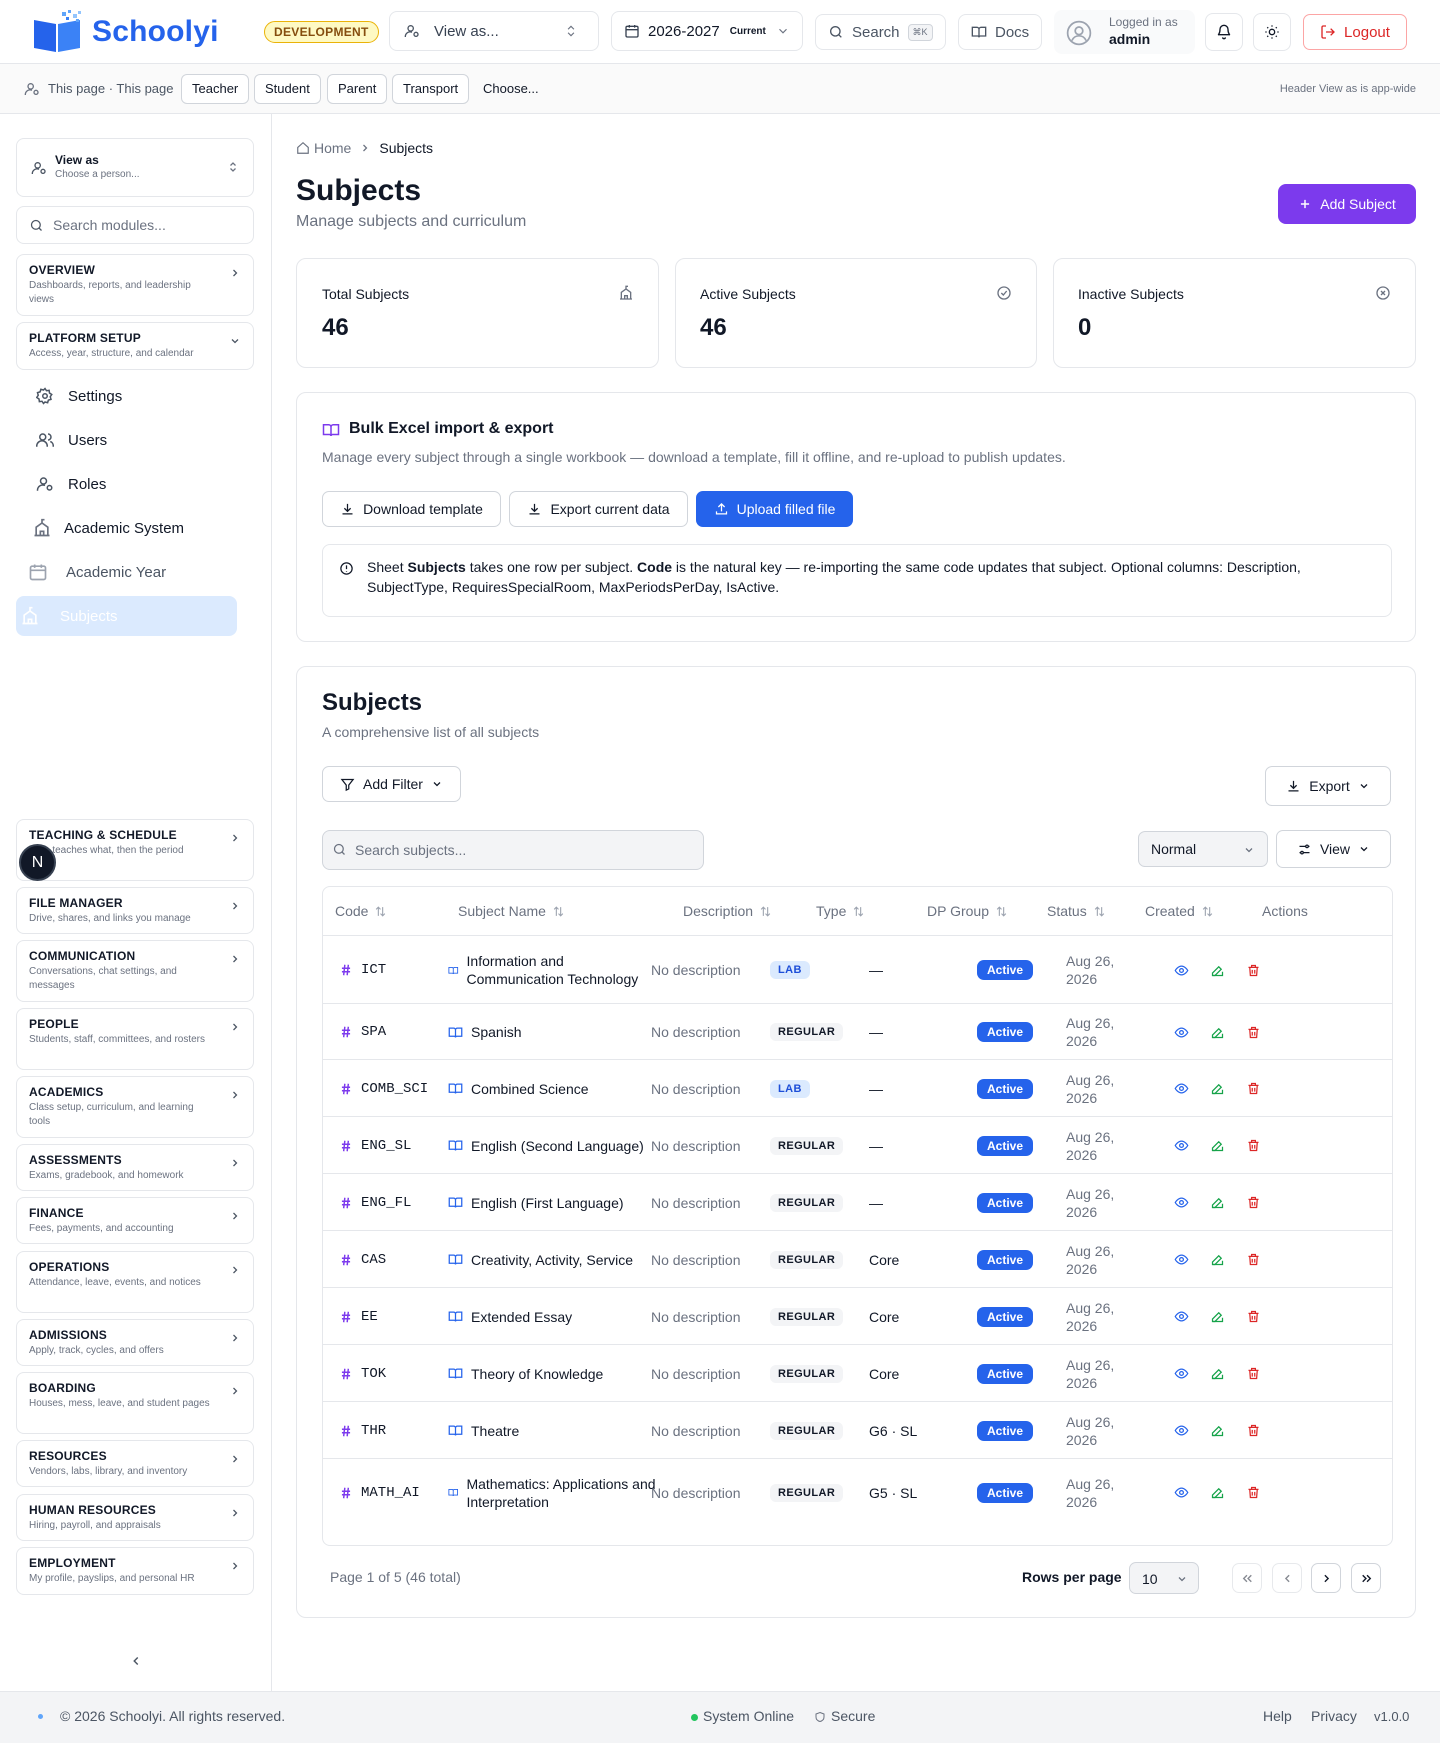 This screenshot has height=1743, width=1440. What do you see at coordinates (1334, 1716) in the screenshot?
I see `privacy-link: Privacy` at bounding box center [1334, 1716].